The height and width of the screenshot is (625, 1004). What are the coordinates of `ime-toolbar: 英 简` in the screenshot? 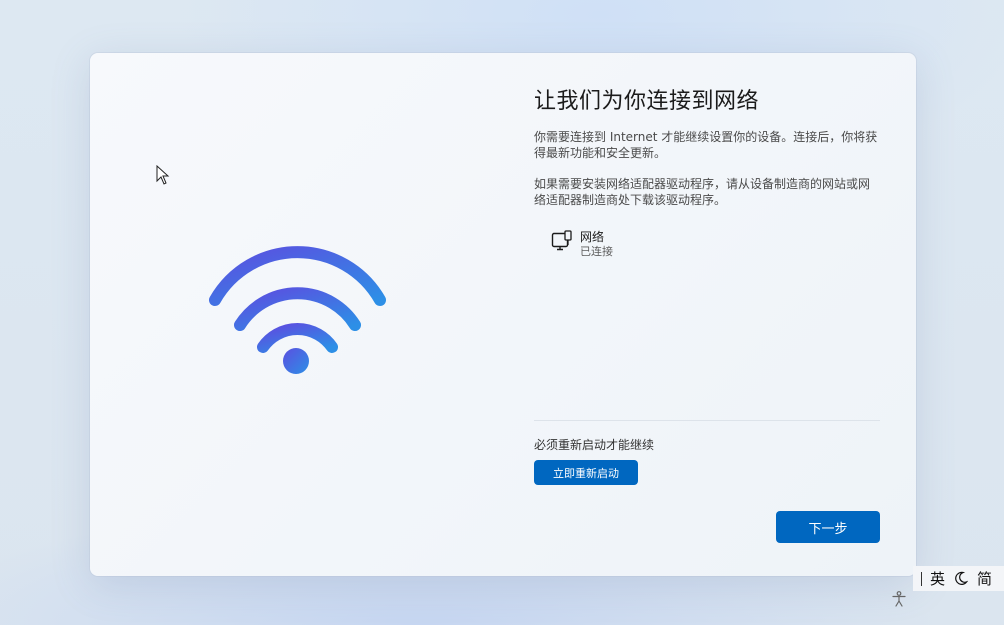 It's located at (958, 578).